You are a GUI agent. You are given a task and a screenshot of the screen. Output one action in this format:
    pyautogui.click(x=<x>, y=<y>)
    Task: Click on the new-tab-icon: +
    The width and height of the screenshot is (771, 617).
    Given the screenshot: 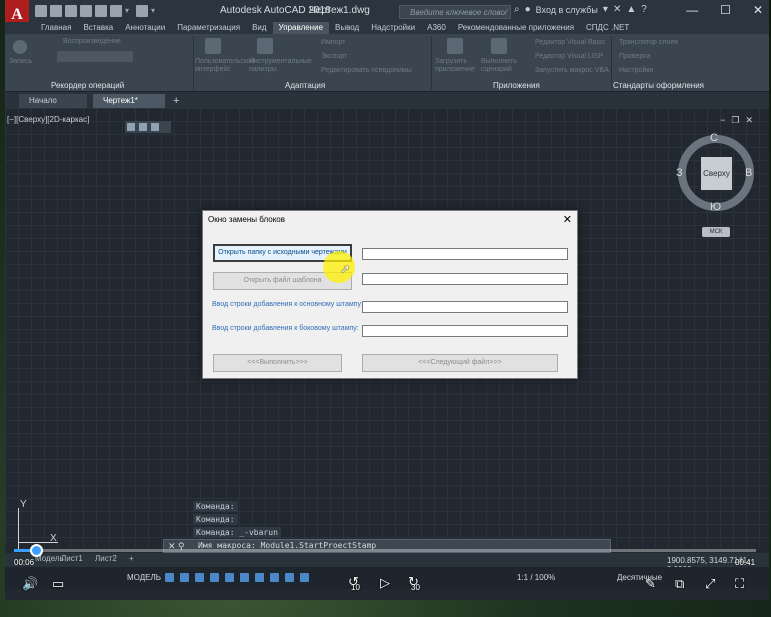 What is the action you would take?
    pyautogui.click(x=176, y=101)
    